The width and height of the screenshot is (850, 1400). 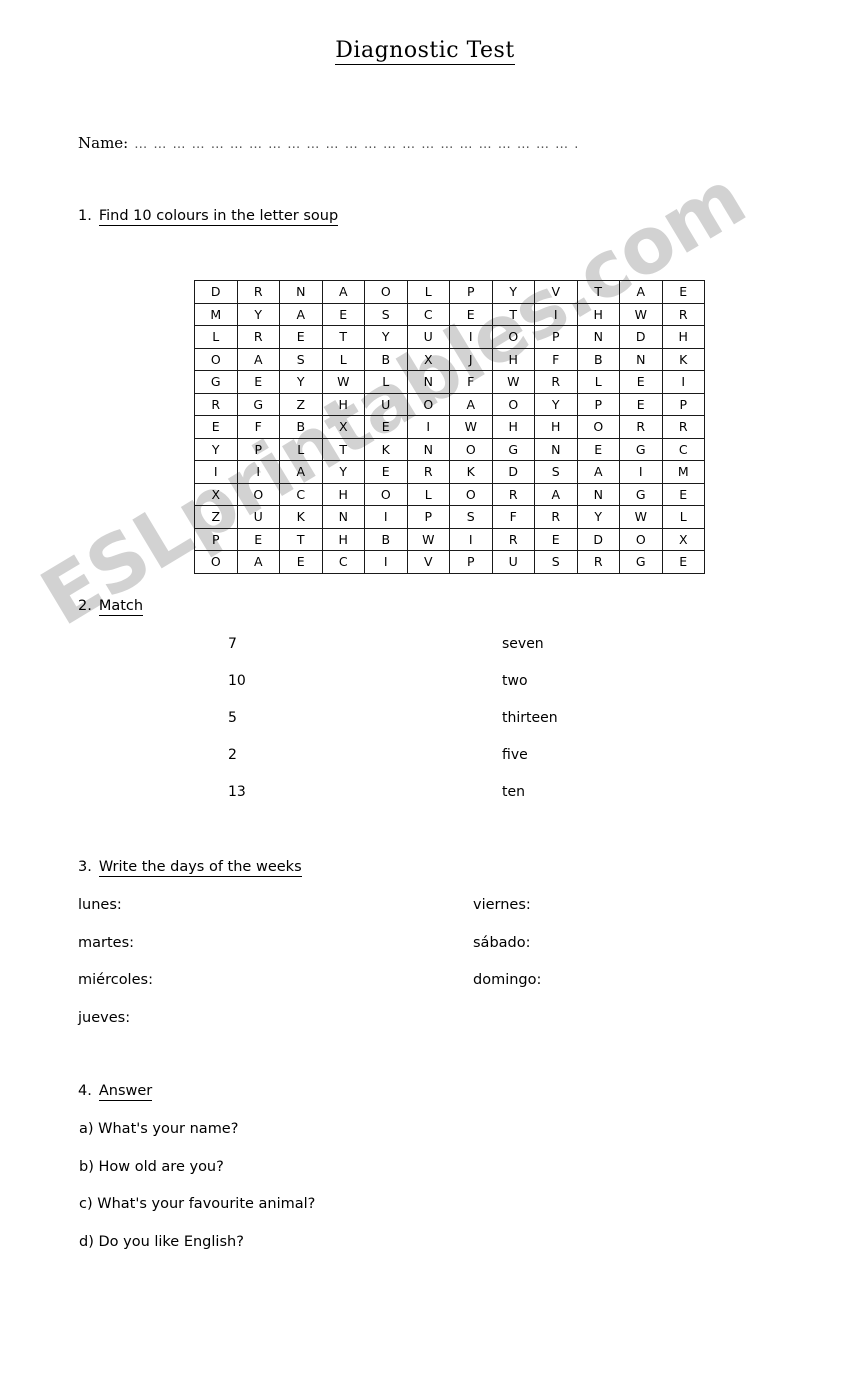 I want to click on day-label-item: martes:, so click(x=115, y=952).